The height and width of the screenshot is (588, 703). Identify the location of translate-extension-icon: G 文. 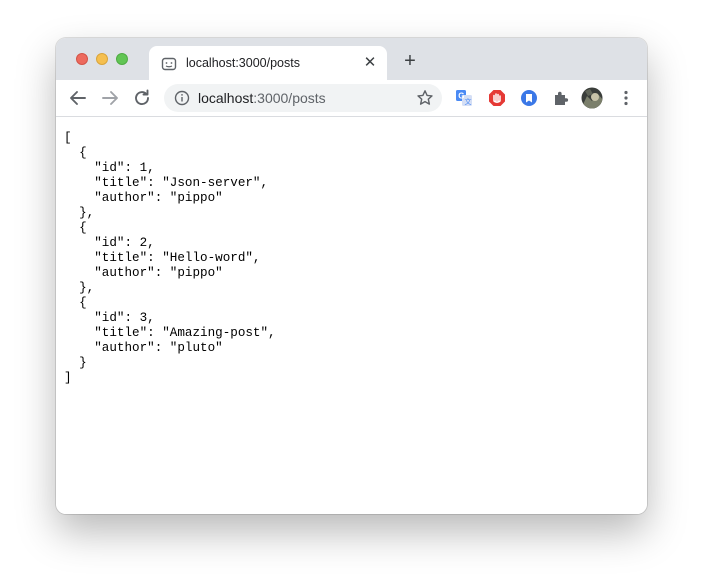
(464, 98).